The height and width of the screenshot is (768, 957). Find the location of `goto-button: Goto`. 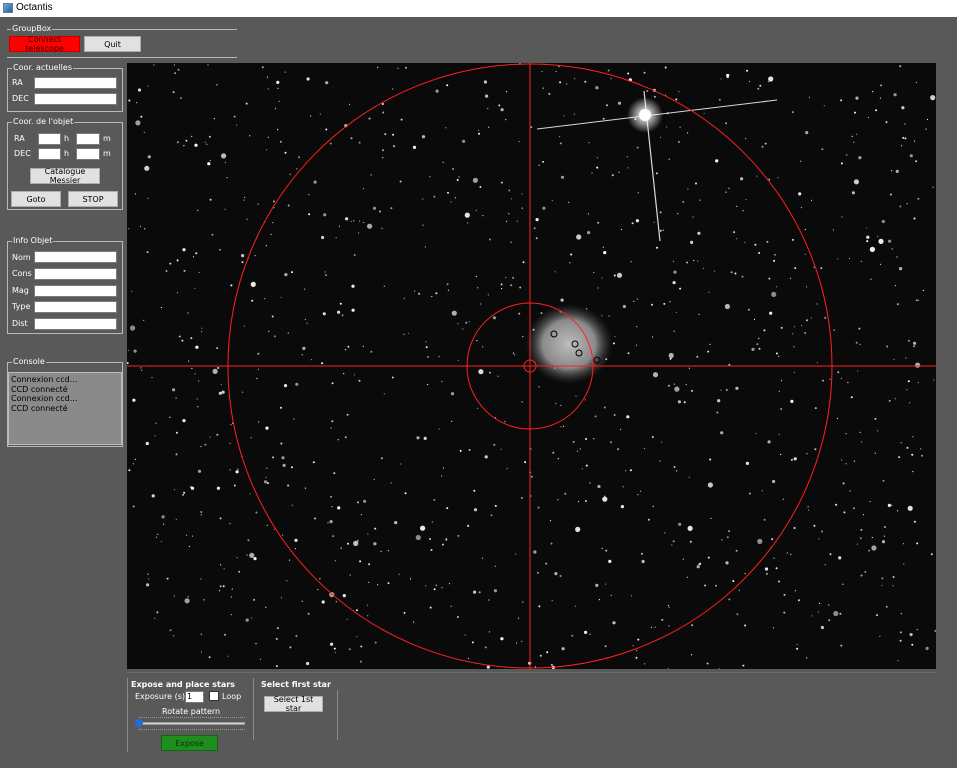

goto-button: Goto is located at coordinates (36, 199).